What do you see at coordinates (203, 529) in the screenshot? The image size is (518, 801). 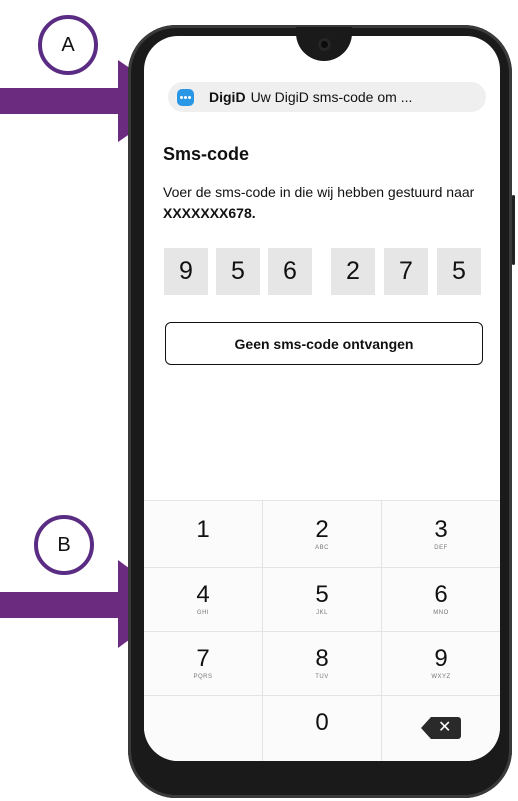 I see `key-digit: 1` at bounding box center [203, 529].